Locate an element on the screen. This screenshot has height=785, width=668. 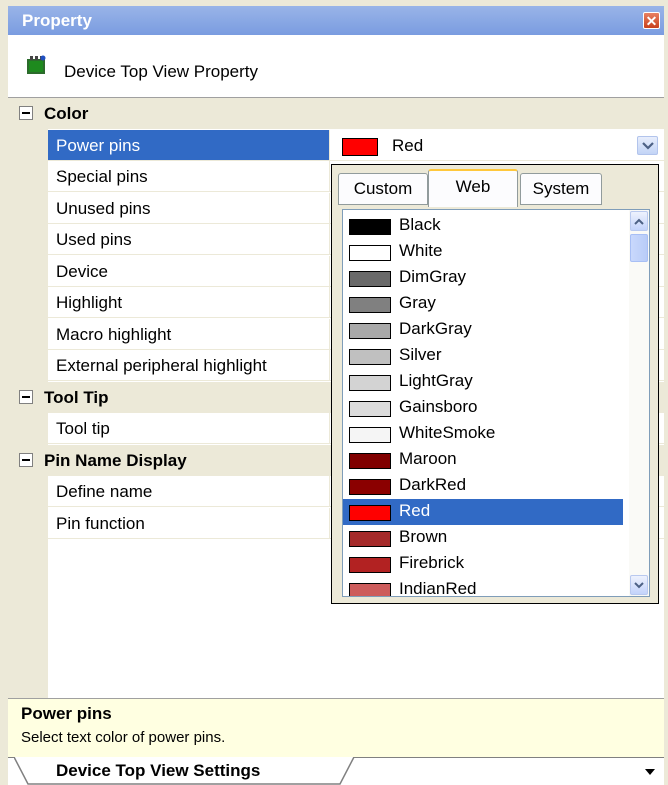
color-name: DimGray is located at coordinates (433, 276).